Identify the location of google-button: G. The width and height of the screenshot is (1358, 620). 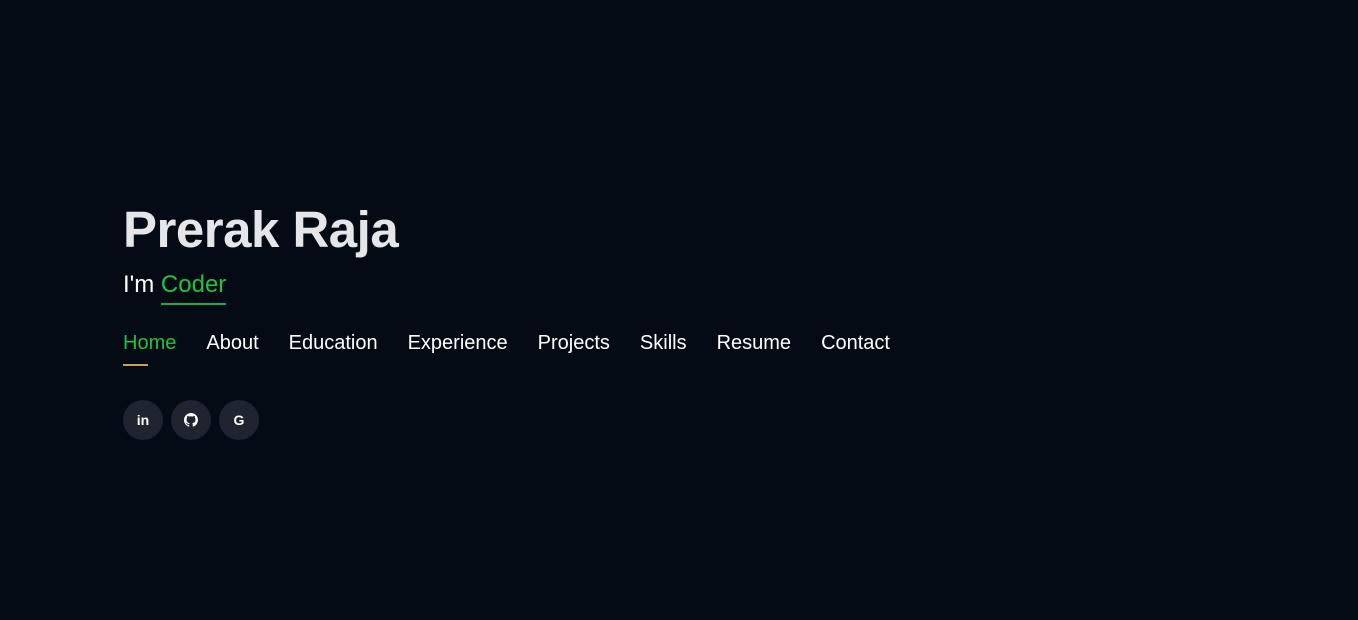
(239, 420).